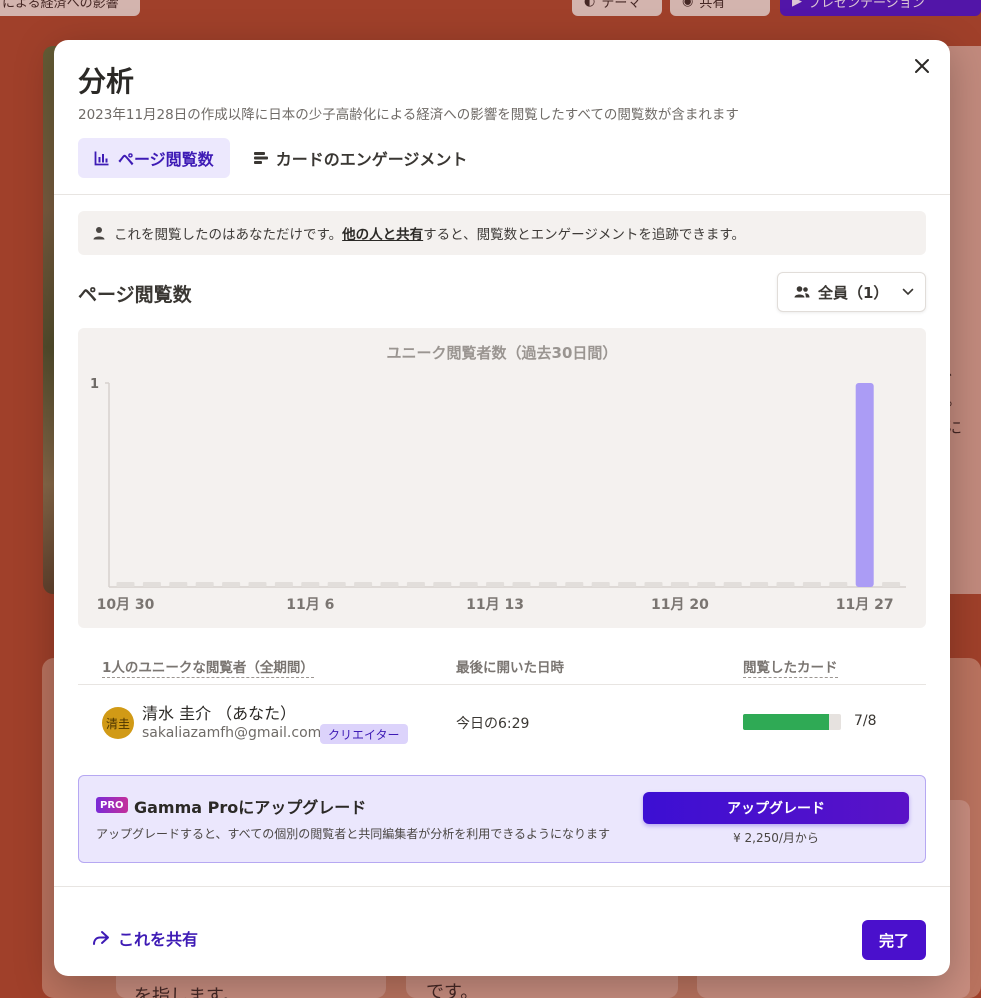 The width and height of the screenshot is (981, 998). I want to click on close-button, so click(922, 66).